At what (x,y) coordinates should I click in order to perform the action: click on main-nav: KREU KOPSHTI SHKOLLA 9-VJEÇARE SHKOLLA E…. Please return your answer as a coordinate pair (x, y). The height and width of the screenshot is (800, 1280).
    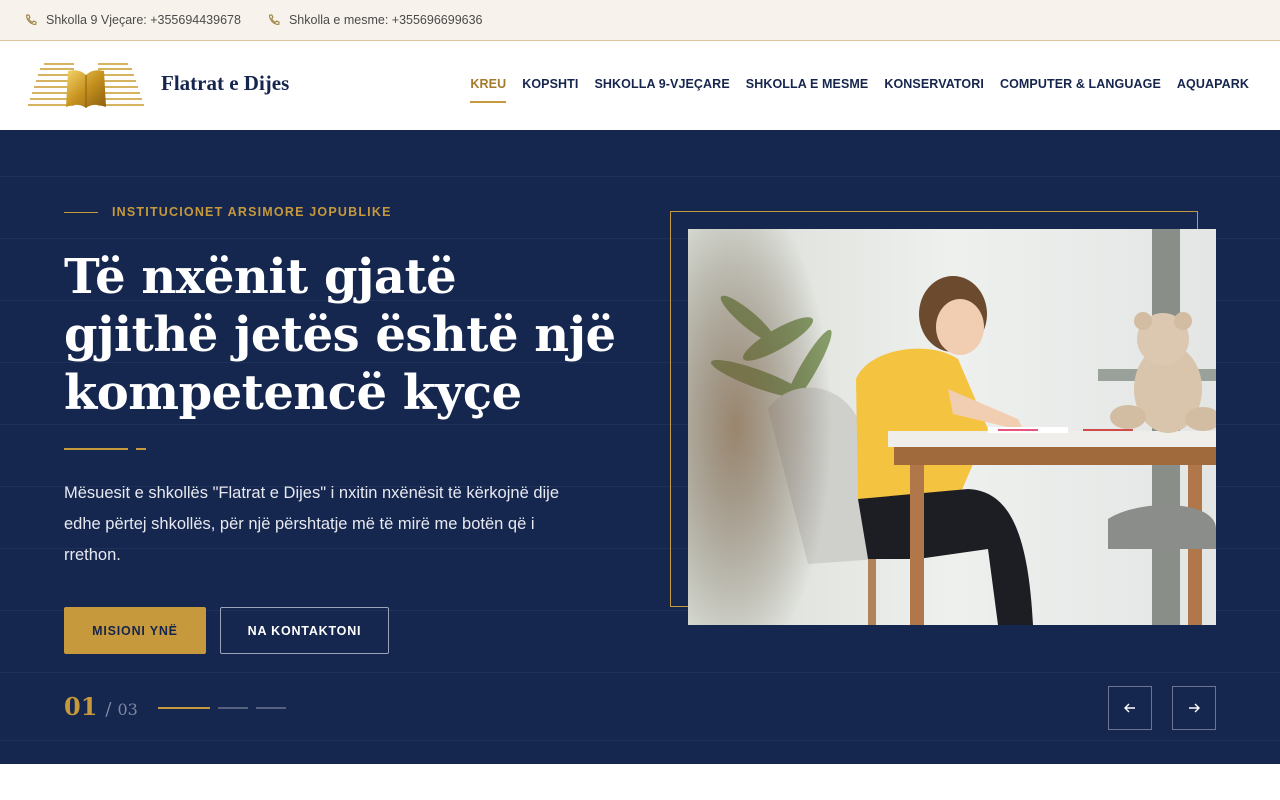
    Looking at the image, I should click on (851, 90).